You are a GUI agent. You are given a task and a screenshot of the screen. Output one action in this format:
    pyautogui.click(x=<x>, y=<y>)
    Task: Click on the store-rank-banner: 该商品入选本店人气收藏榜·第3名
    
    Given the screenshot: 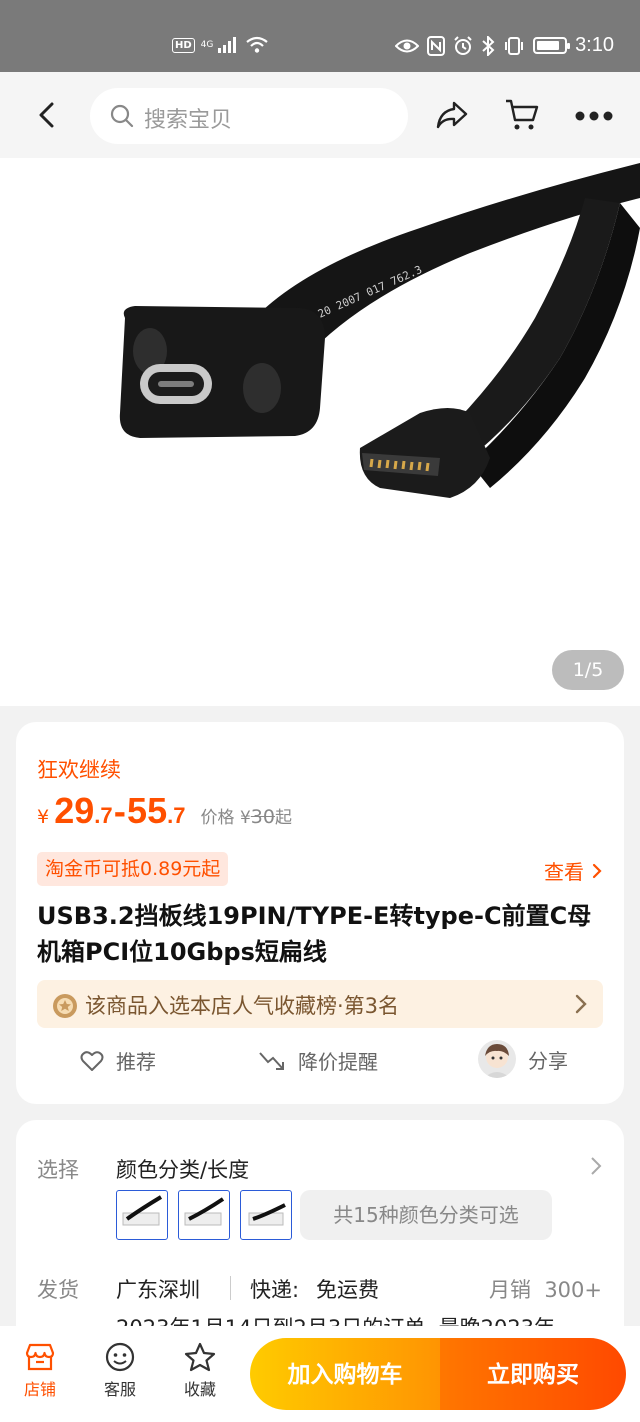 What is the action you would take?
    pyautogui.click(x=320, y=1004)
    